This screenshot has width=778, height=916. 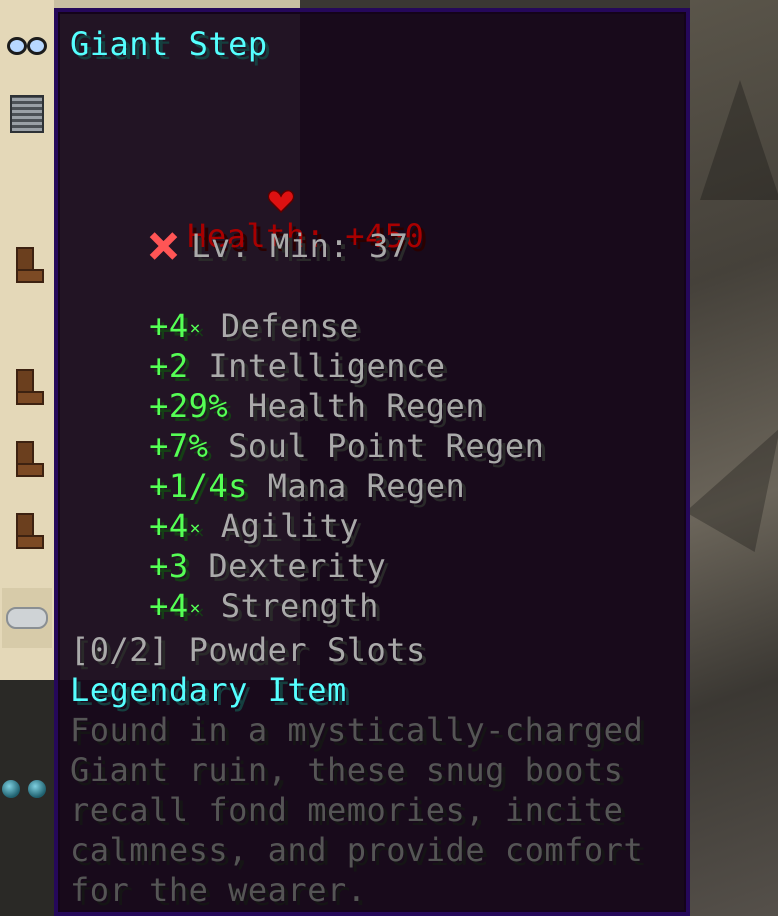 I want to click on background-rock, so click(x=739, y=140).